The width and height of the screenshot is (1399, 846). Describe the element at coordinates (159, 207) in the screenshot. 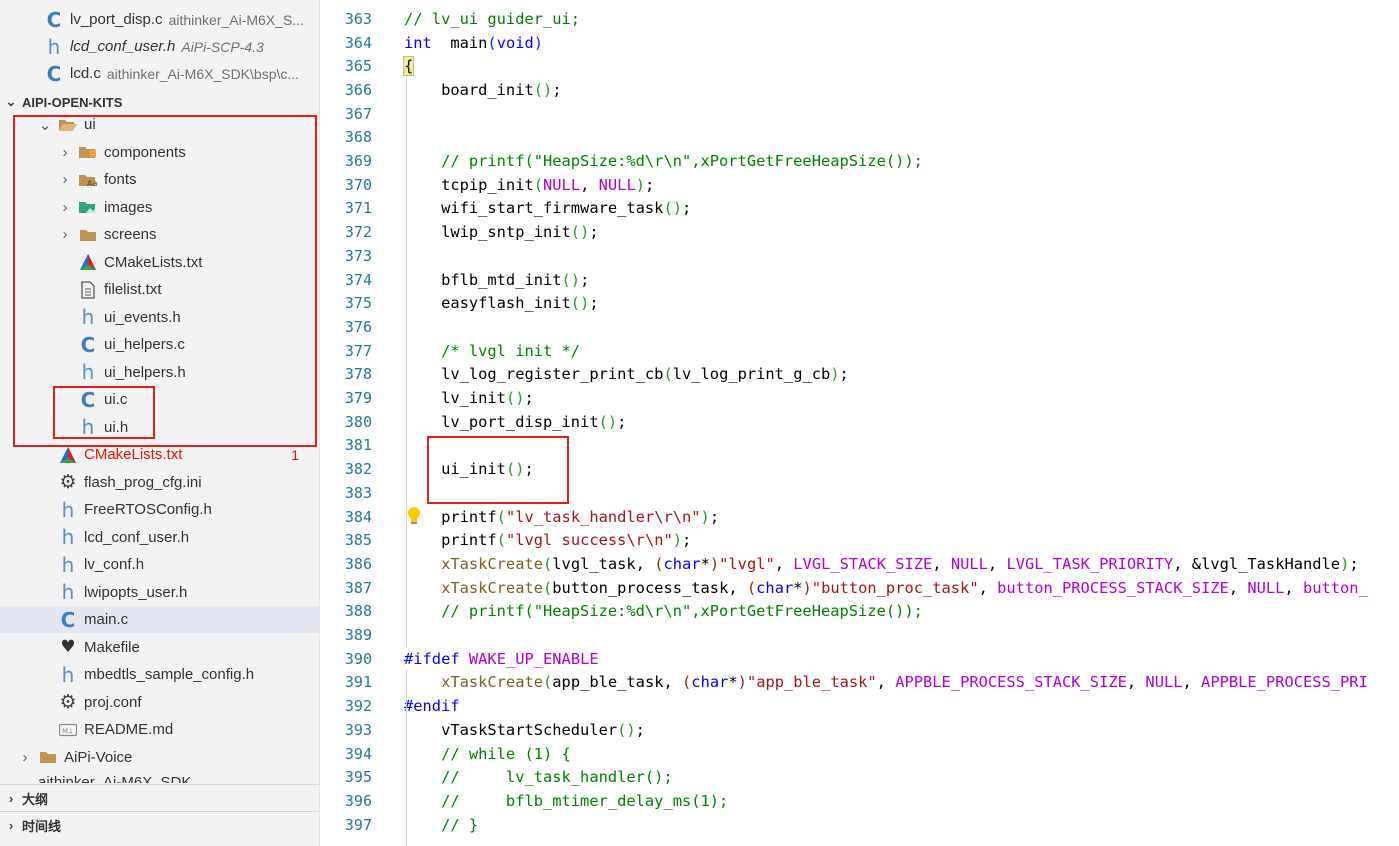

I see `tree-item: › images` at that location.